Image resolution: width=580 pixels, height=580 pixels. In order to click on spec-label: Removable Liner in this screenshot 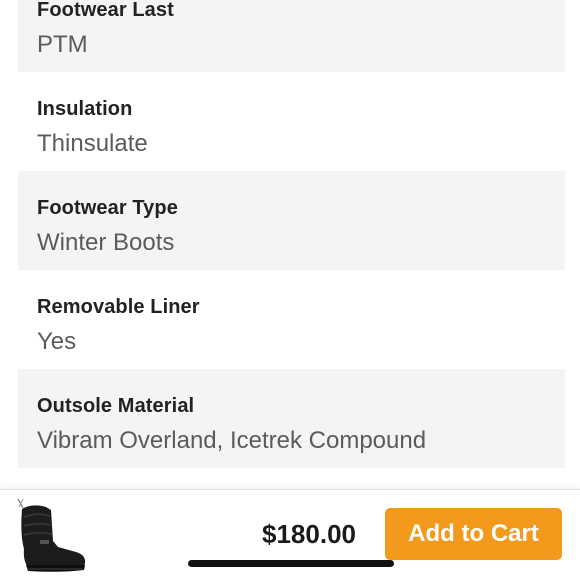, I will do `click(118, 307)`.